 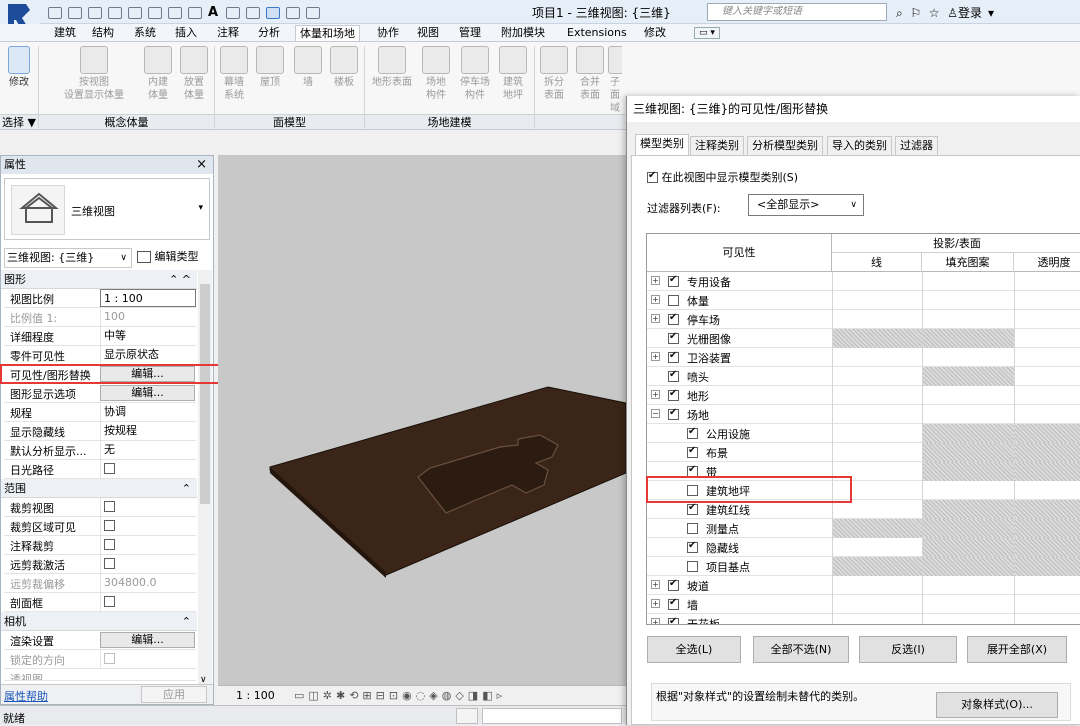 What do you see at coordinates (801, 649) in the screenshot?
I see `select-none-button: 全部不选(N)` at bounding box center [801, 649].